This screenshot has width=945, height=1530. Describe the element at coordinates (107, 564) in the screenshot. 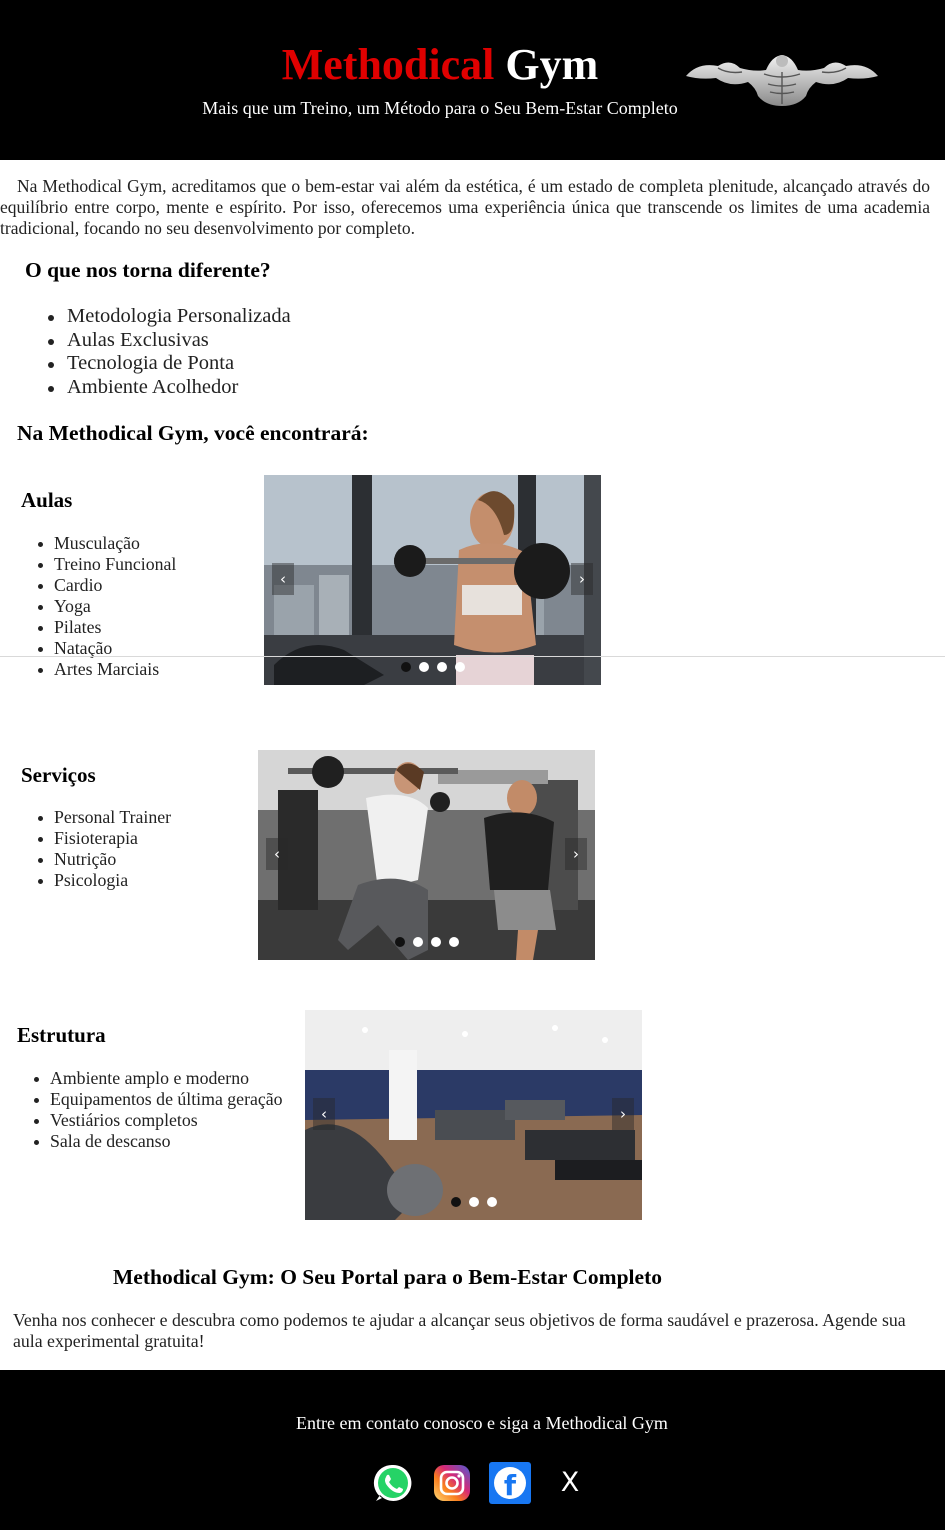

I see `list-item: Treino Funcional` at that location.